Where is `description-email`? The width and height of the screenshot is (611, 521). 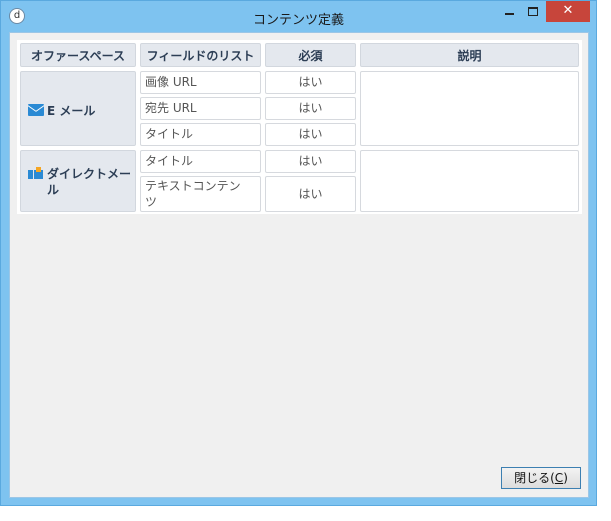 description-email is located at coordinates (469, 108).